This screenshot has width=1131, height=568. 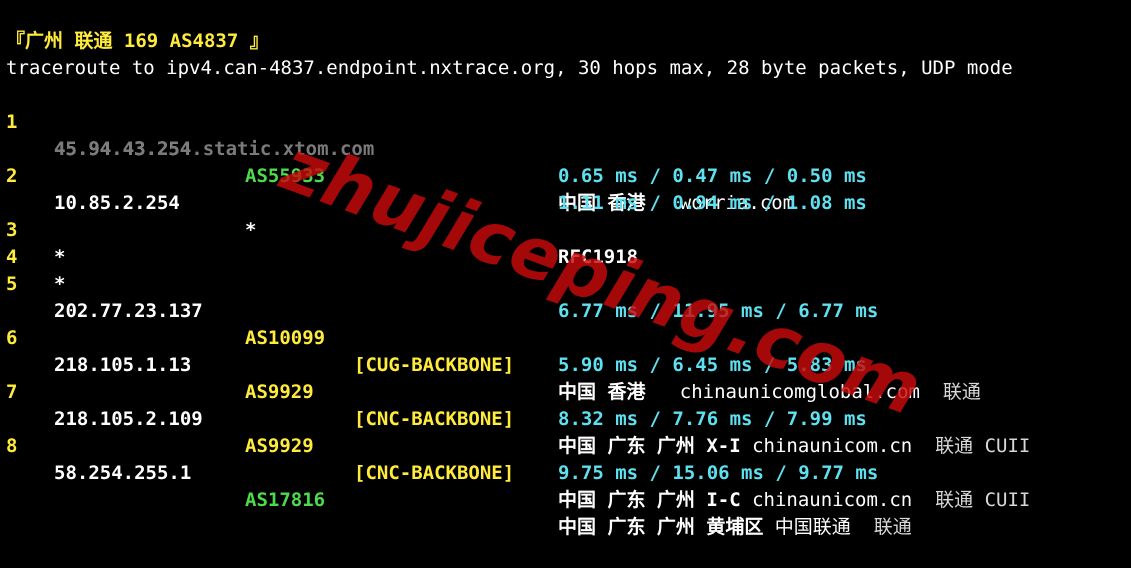 What do you see at coordinates (123, 473) in the screenshot?
I see `hop-ip: 58.254.255.1` at bounding box center [123, 473].